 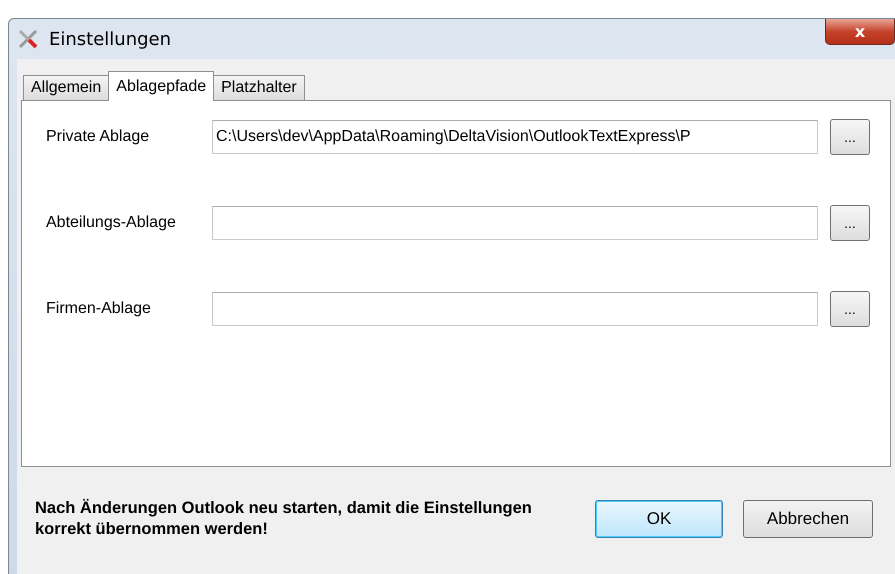 I want to click on ok-button: OK, so click(x=659, y=519).